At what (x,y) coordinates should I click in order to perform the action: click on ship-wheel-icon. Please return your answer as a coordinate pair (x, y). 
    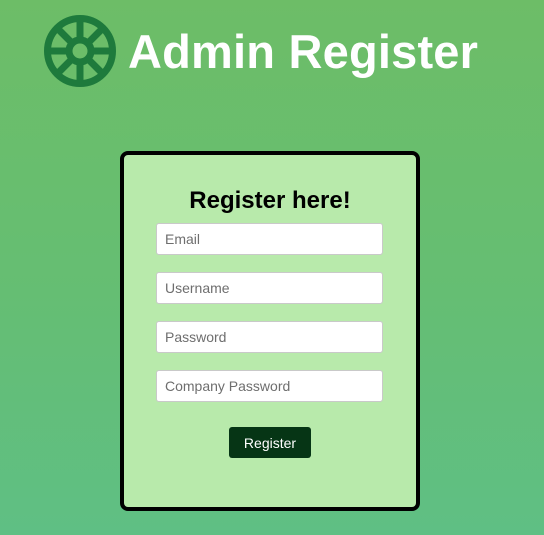
    Looking at the image, I should click on (80, 51).